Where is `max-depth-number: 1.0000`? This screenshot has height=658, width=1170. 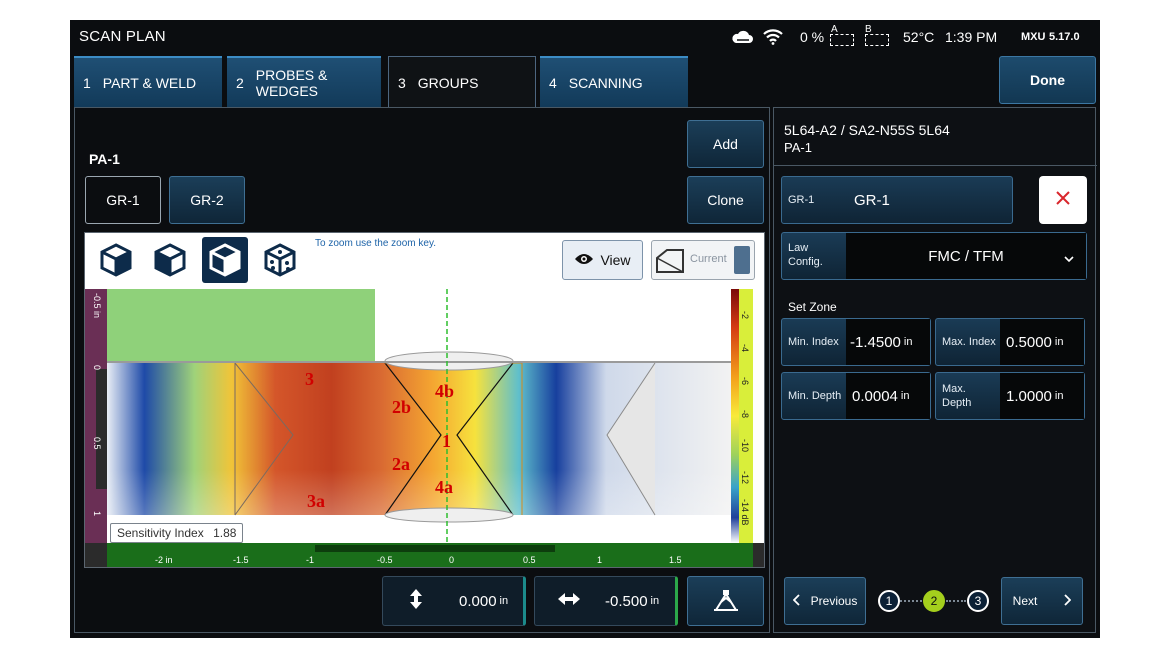
max-depth-number: 1.0000 is located at coordinates (1029, 396).